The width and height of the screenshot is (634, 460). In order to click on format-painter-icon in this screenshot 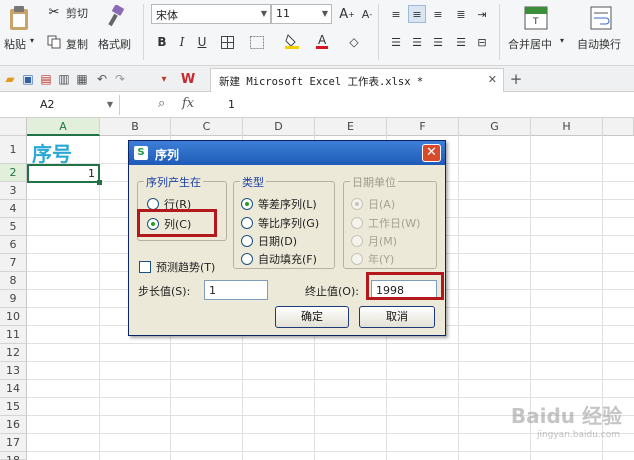, I will do `click(115, 17)`.